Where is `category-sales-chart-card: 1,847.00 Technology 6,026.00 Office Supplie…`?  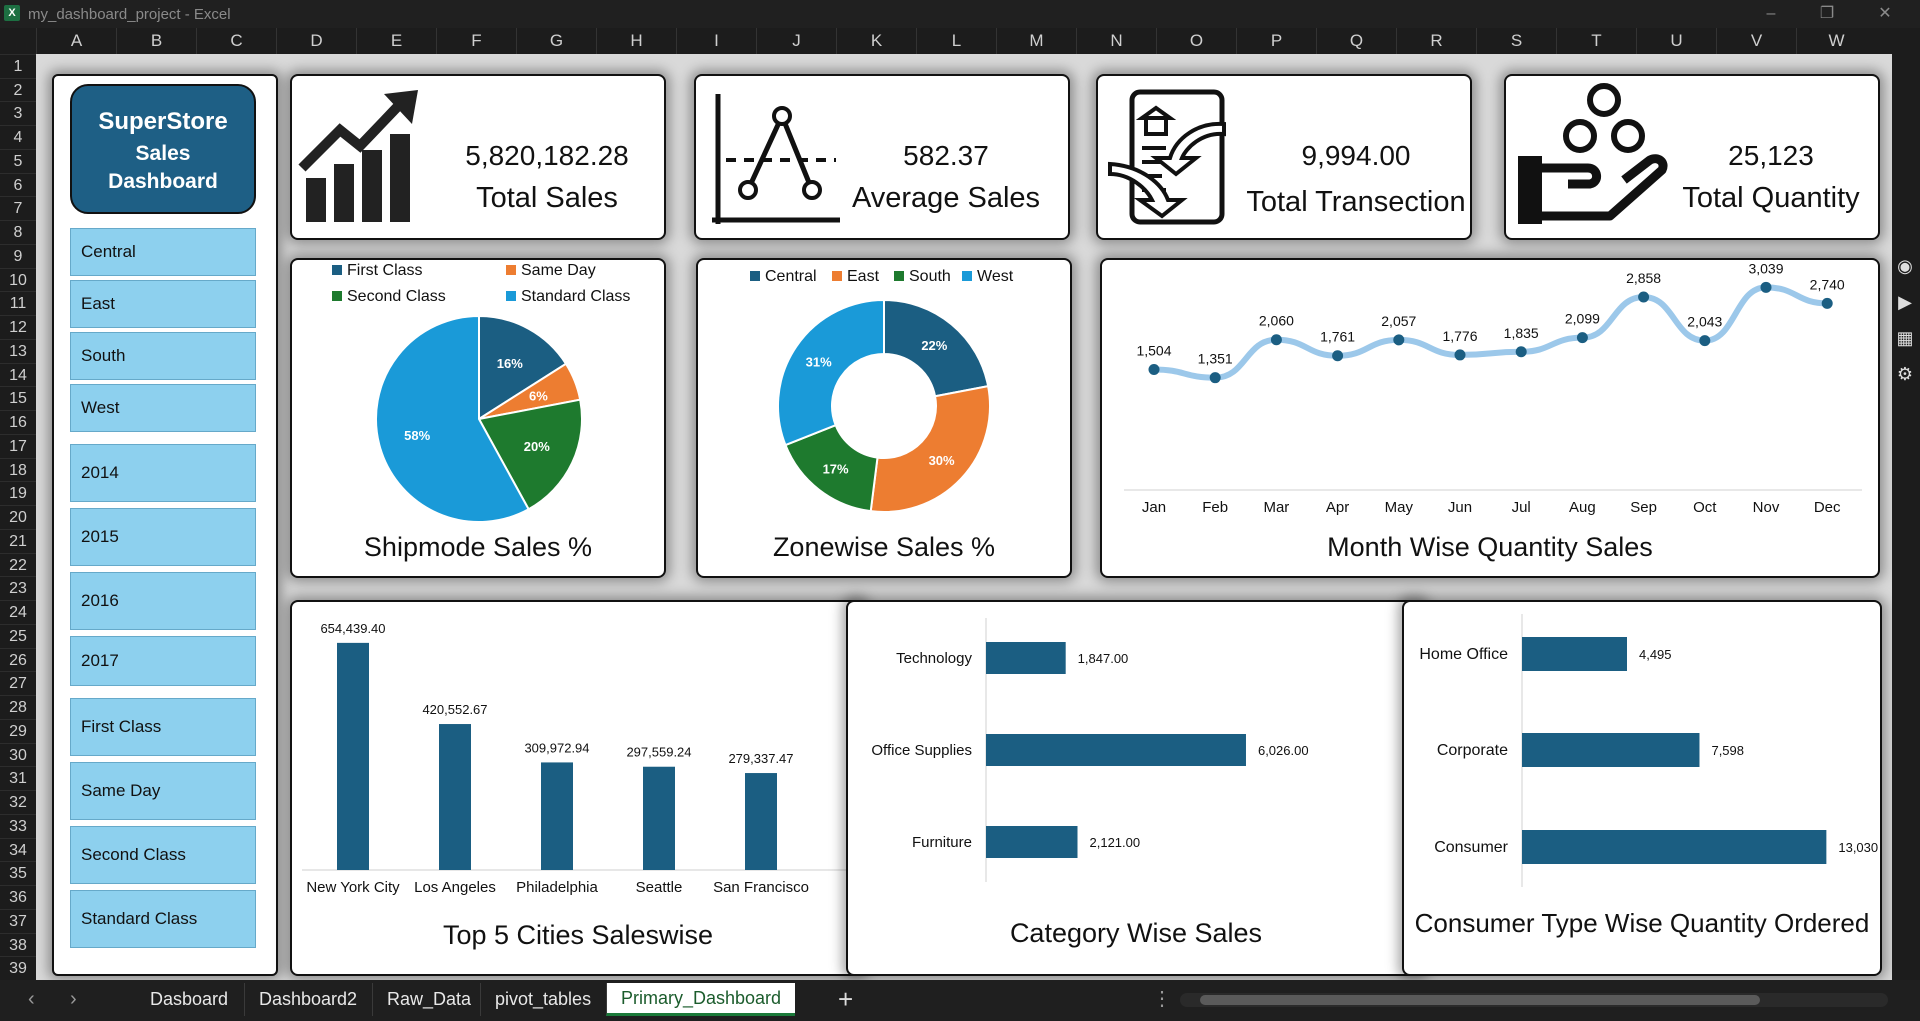 category-sales-chart-card: 1,847.00 Technology 6,026.00 Office Supplie… is located at coordinates (1136, 788).